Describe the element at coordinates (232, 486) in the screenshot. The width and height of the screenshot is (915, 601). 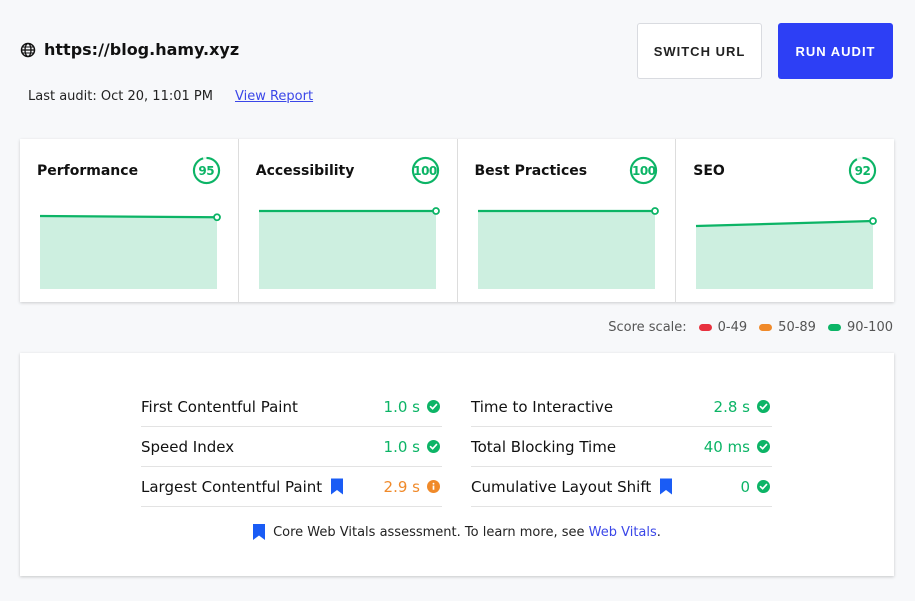
I see `metric-name: Largest Contentful Paint` at that location.